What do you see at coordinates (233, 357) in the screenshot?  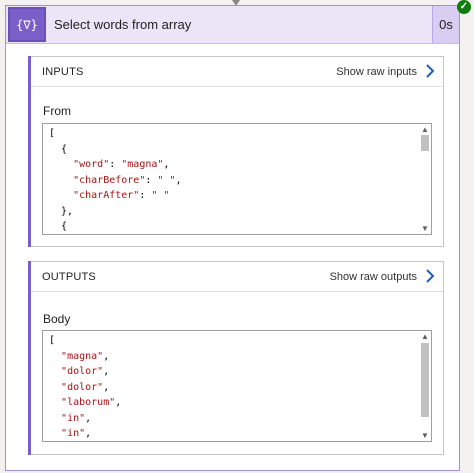 I see `code-line: "magna",` at bounding box center [233, 357].